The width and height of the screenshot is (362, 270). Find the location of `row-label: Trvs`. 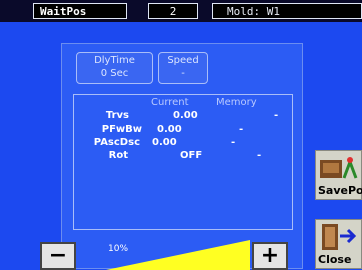

row-label: Trvs is located at coordinates (117, 115).